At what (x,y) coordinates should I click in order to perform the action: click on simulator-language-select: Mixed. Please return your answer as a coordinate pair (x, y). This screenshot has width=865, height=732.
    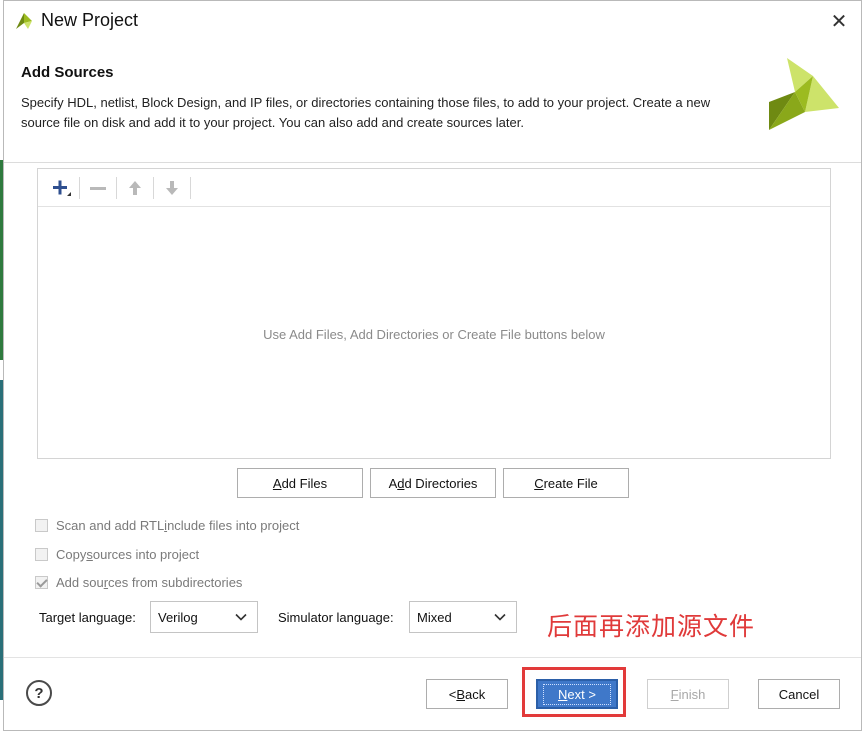
    Looking at the image, I should click on (463, 617).